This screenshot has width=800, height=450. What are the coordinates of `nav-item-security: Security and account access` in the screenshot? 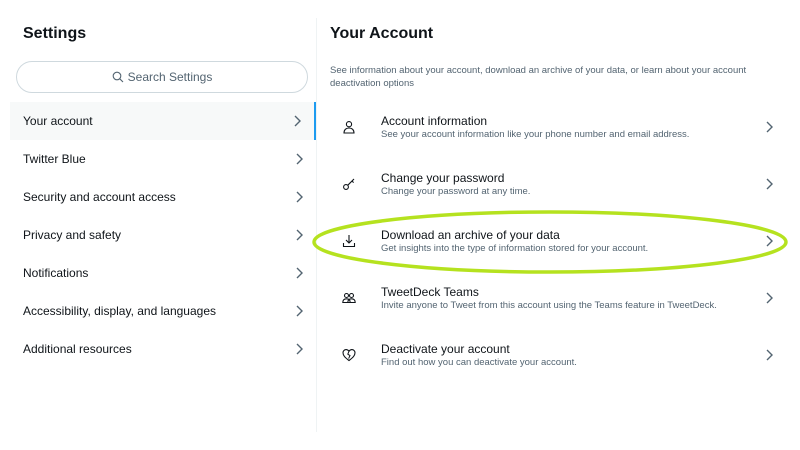 It's located at (163, 197).